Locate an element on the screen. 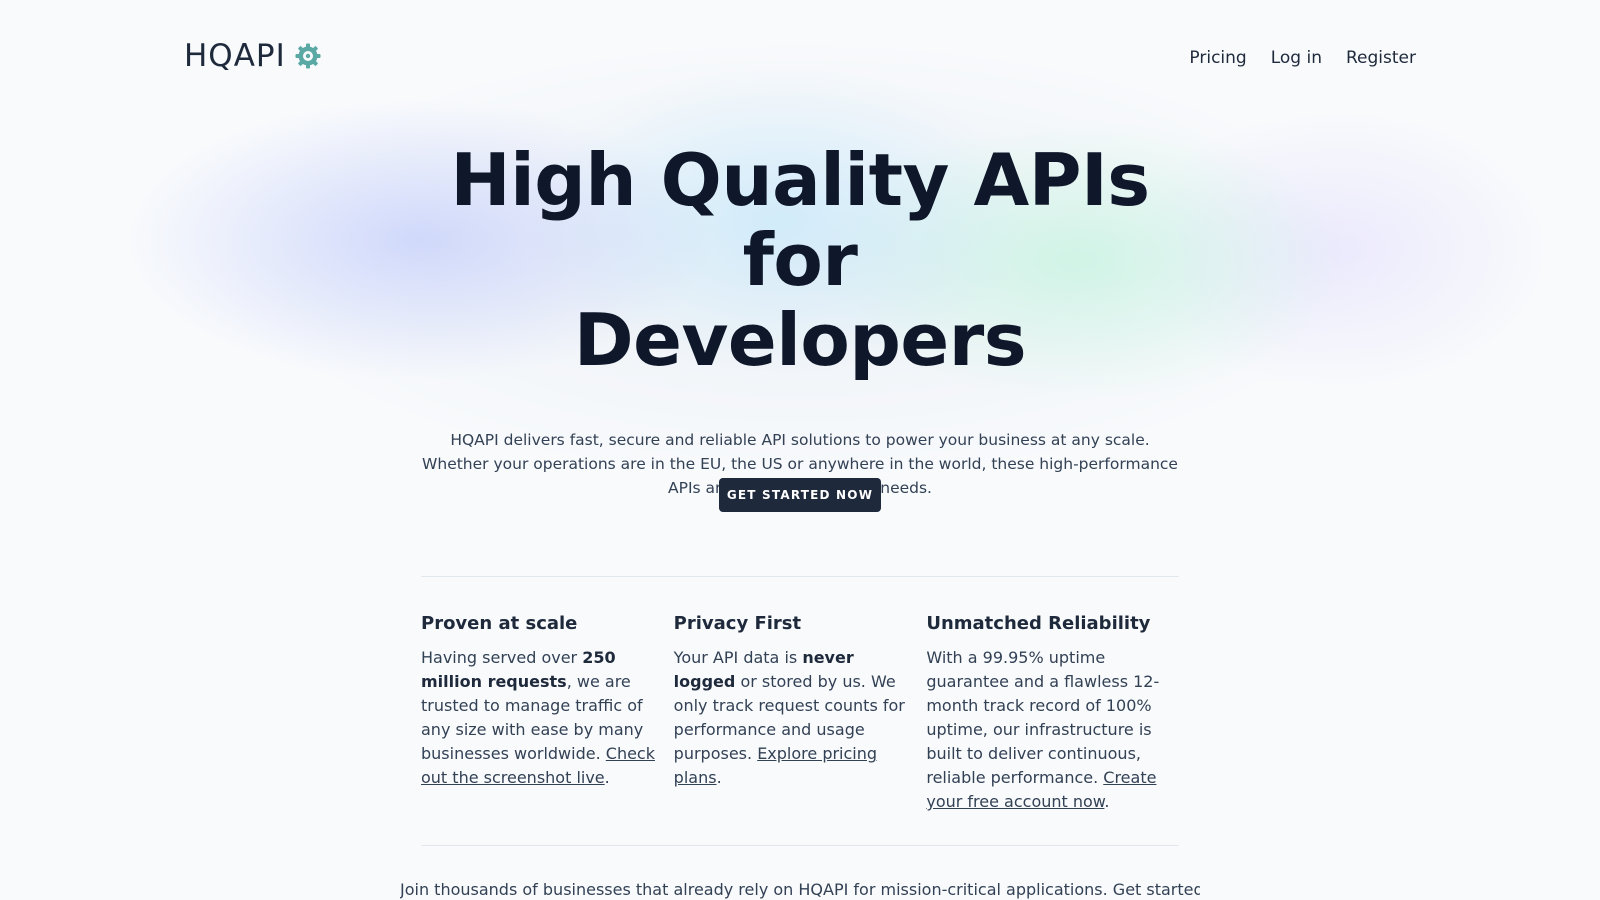 Image resolution: width=1600 pixels, height=900 pixels. site-header: HQAPI Pricing Log in Register is located at coordinates (800, 55).